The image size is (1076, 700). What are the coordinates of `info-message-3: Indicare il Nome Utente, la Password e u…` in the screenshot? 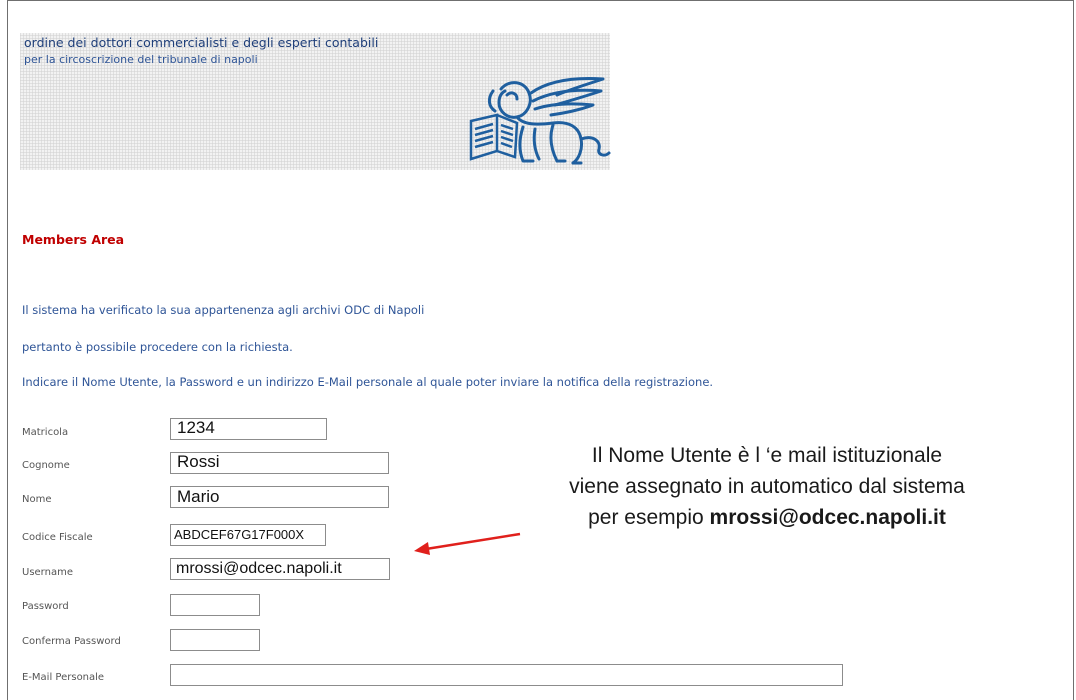 It's located at (368, 382).